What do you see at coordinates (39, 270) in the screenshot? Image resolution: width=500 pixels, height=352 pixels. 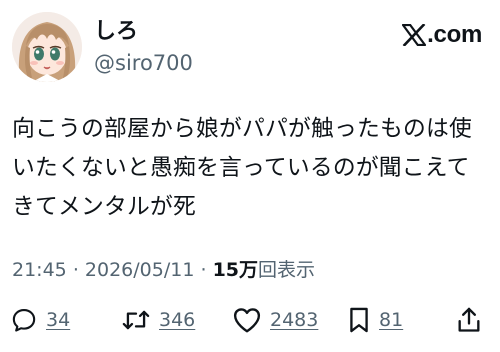 I see `tweet-time: 21:45` at bounding box center [39, 270].